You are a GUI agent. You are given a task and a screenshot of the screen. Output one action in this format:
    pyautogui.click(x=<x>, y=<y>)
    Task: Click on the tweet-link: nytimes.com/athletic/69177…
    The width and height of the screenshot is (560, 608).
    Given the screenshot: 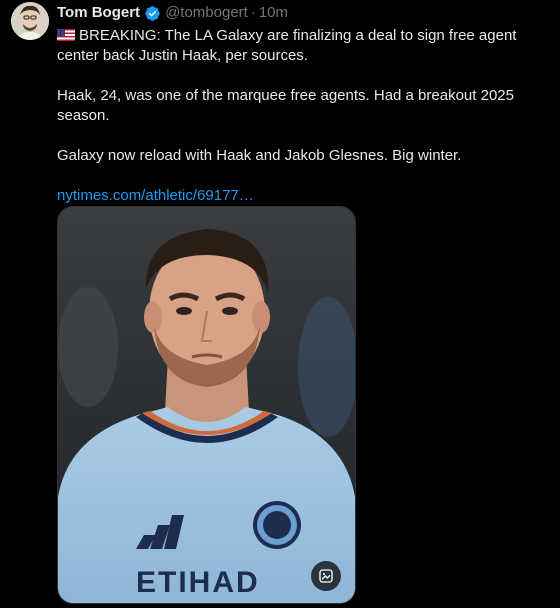 What is the action you would take?
    pyautogui.click(x=302, y=196)
    